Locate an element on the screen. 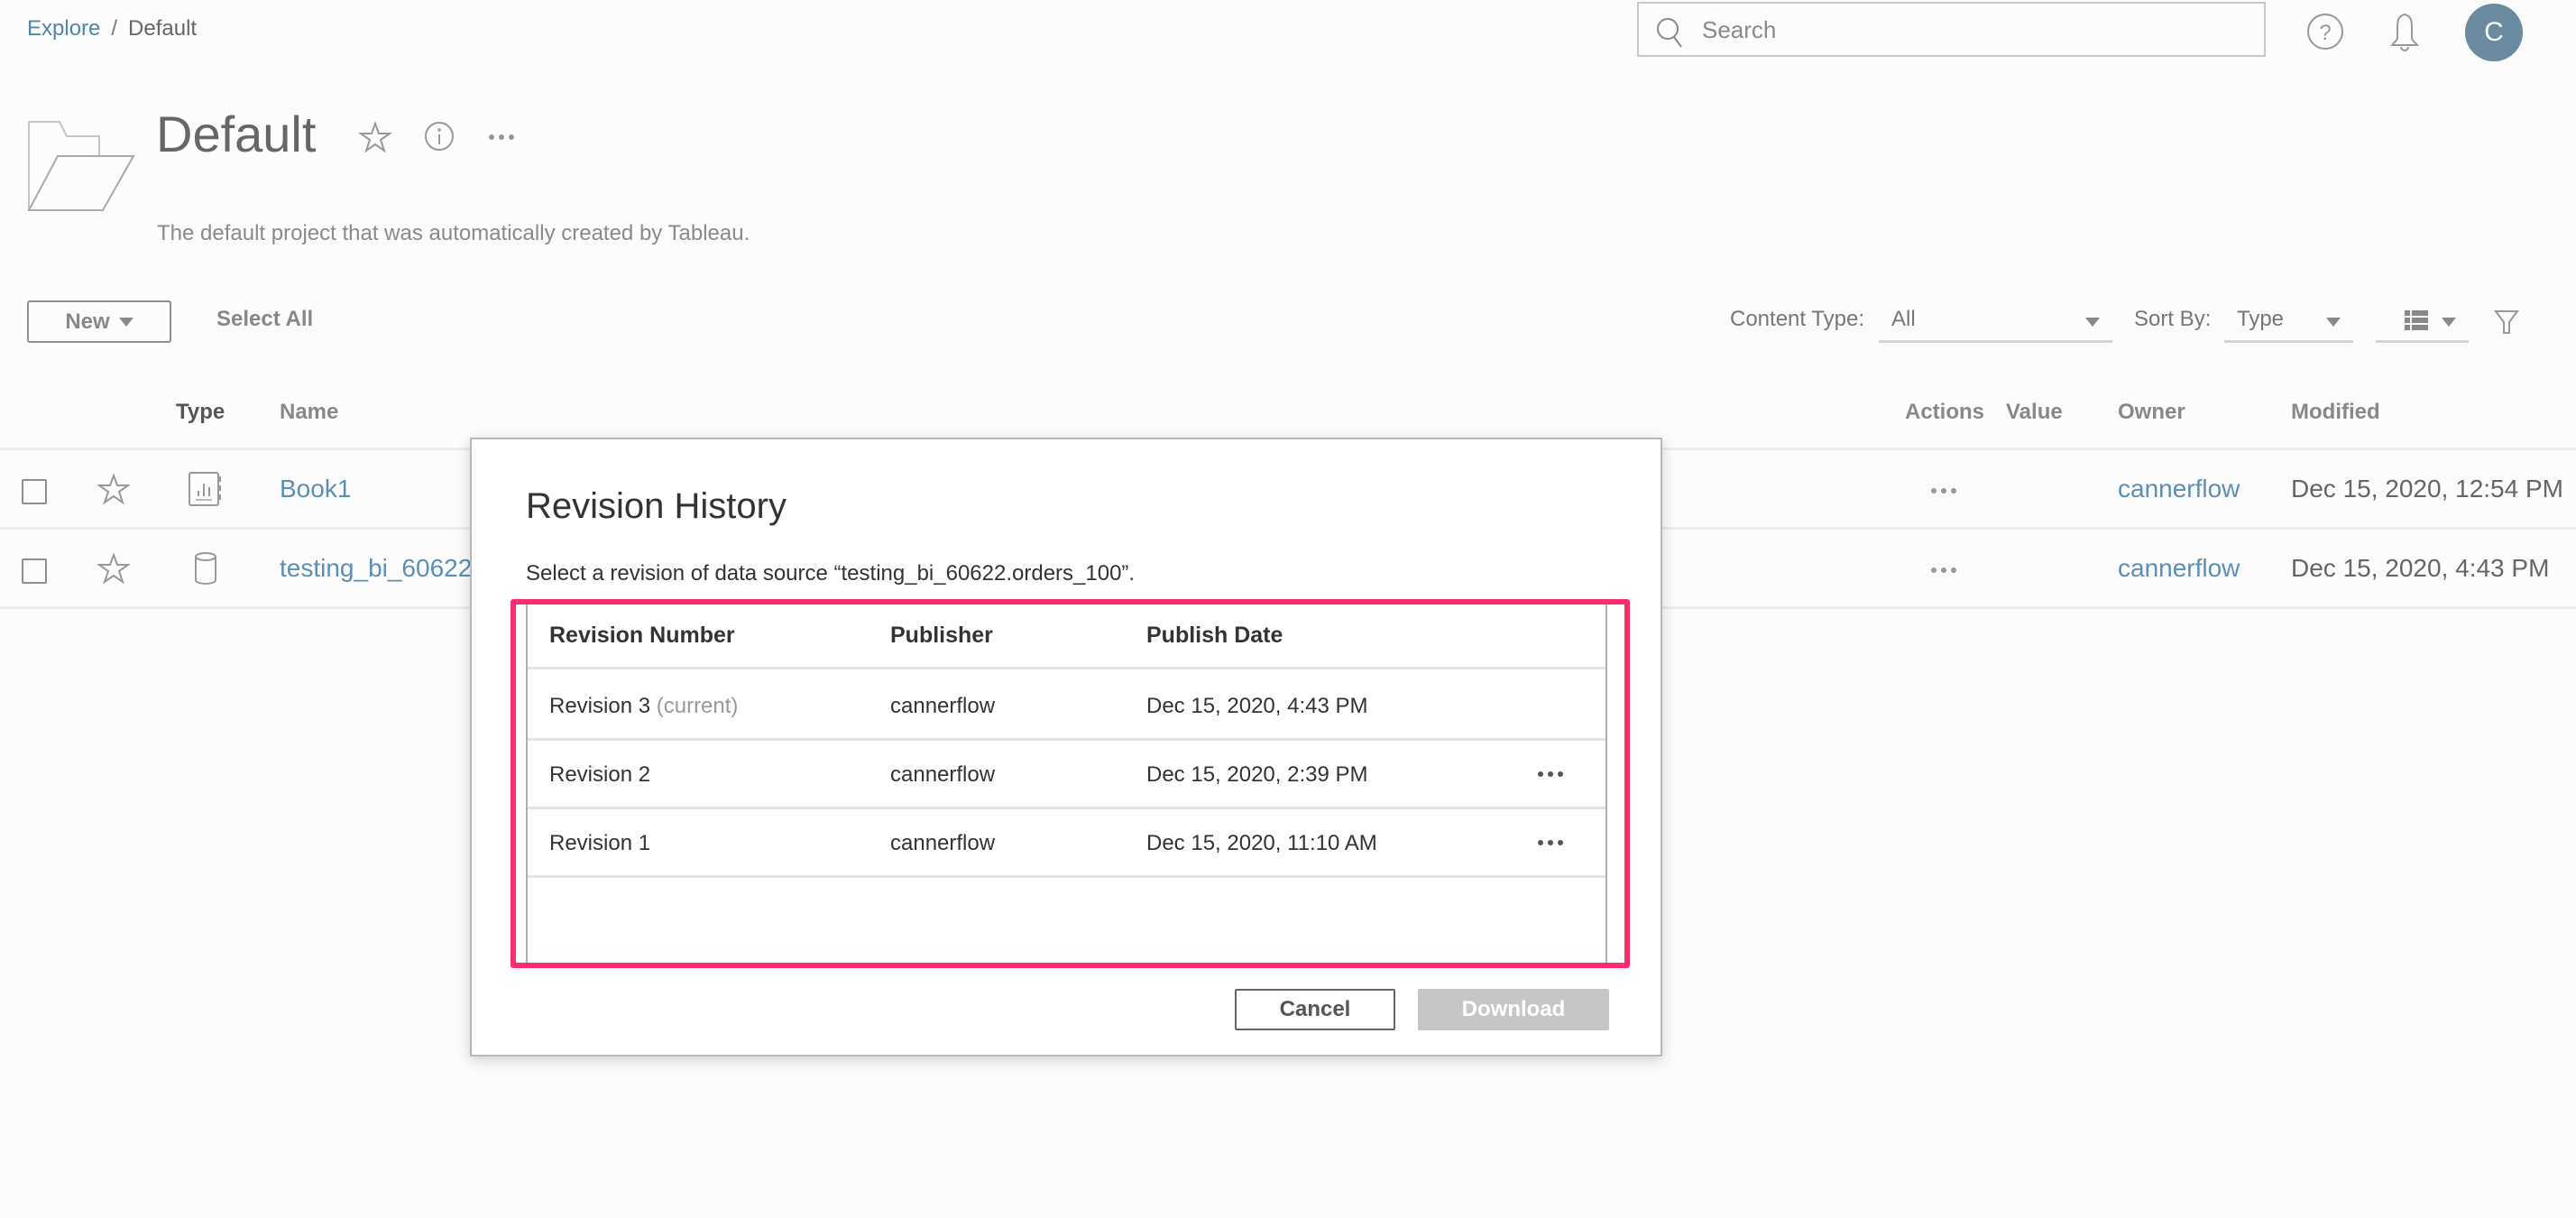 Image resolution: width=2576 pixels, height=1218 pixels. breadcrumb: Explore / Default is located at coordinates (112, 29).